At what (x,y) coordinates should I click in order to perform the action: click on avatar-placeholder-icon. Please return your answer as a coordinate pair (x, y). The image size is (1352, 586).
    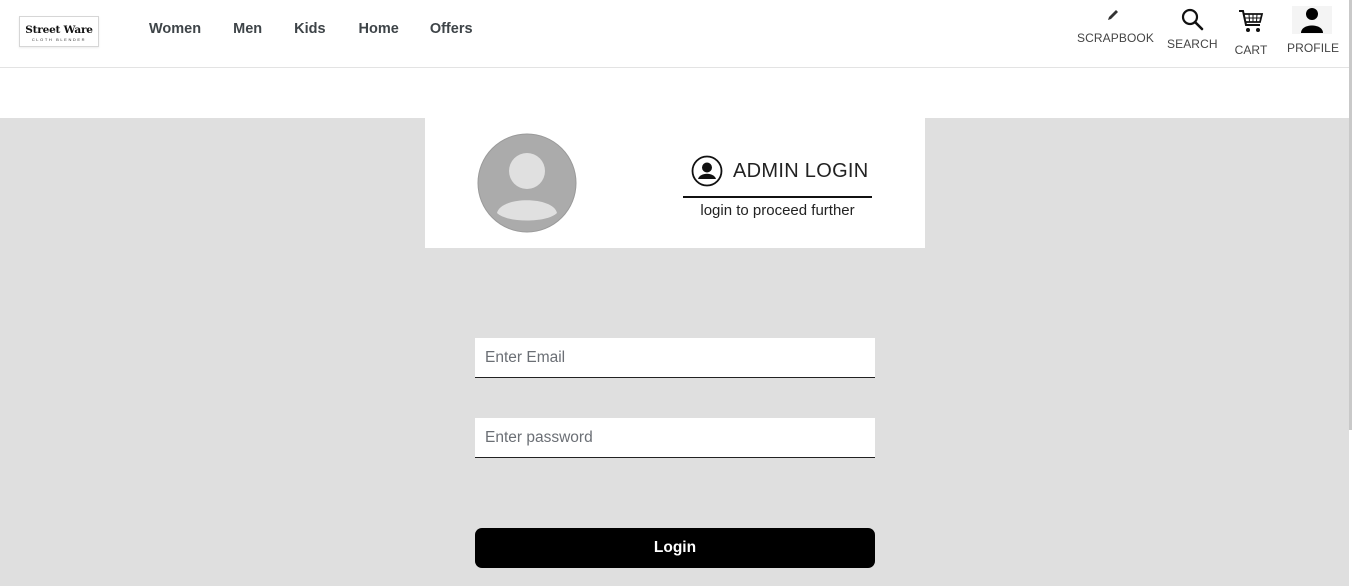
    Looking at the image, I should click on (527, 183).